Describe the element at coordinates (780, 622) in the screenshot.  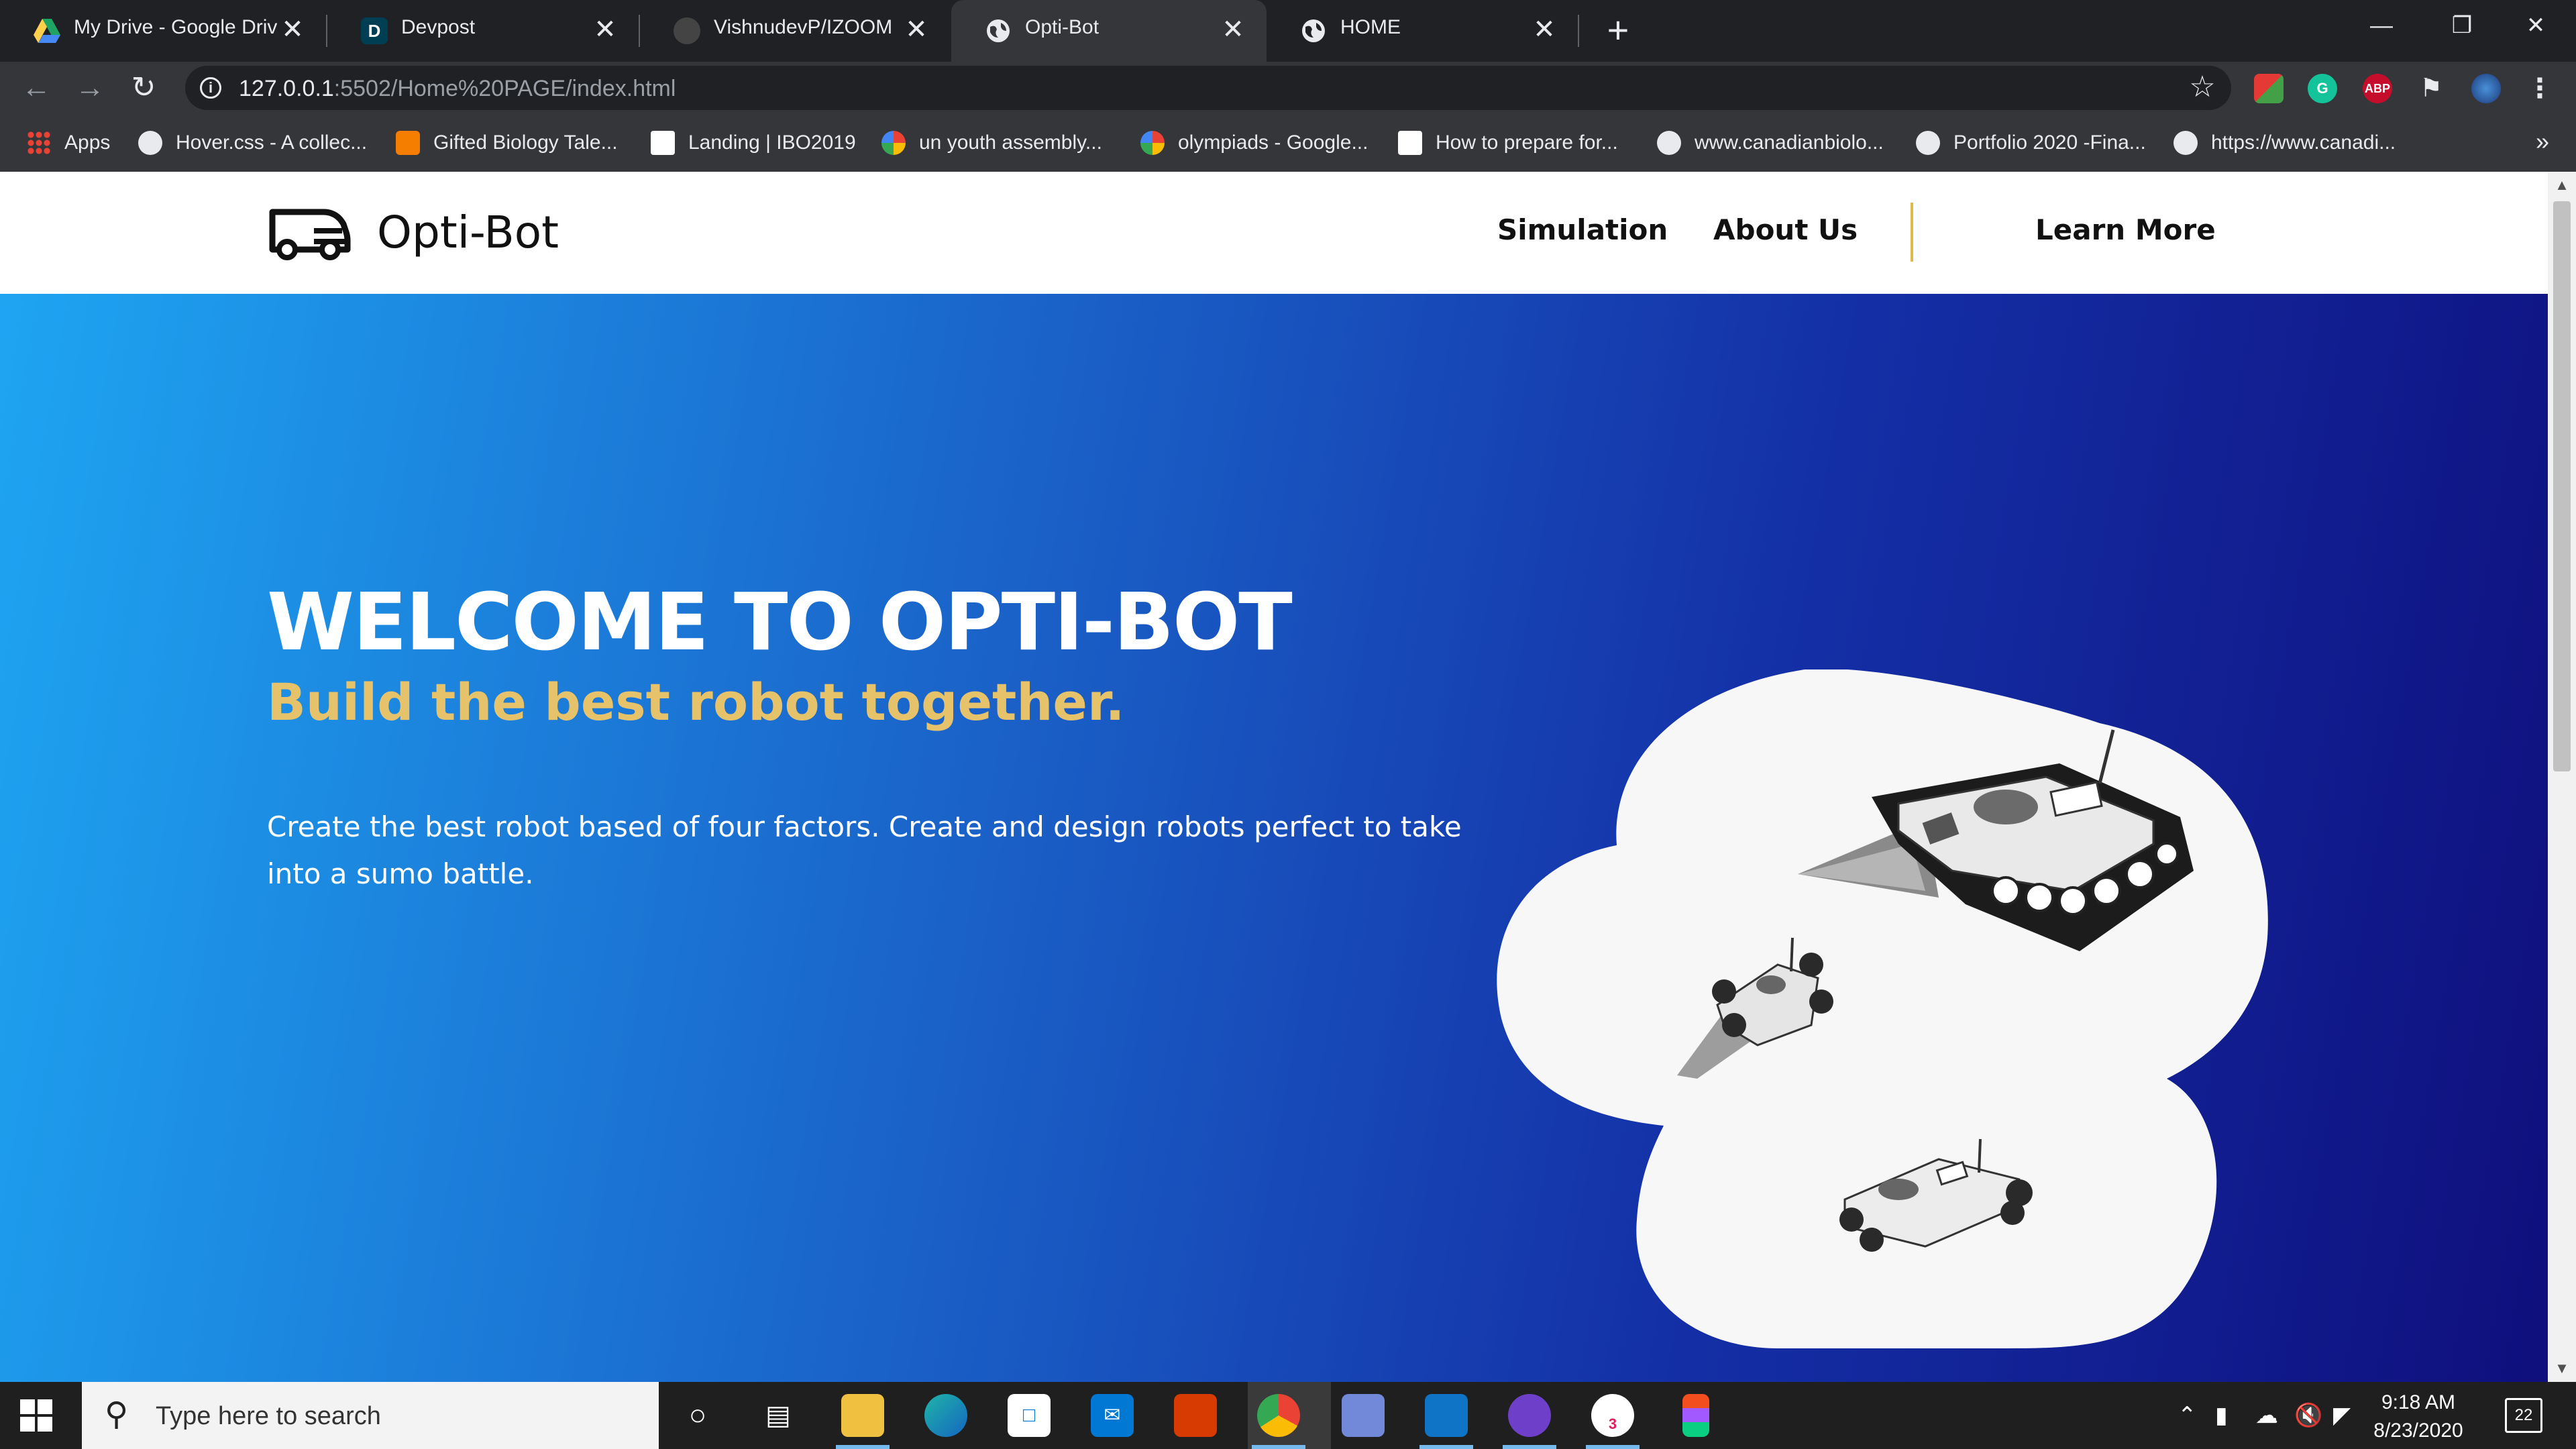
I see `hero-title: WELCOME TO OPTI-BOT` at that location.